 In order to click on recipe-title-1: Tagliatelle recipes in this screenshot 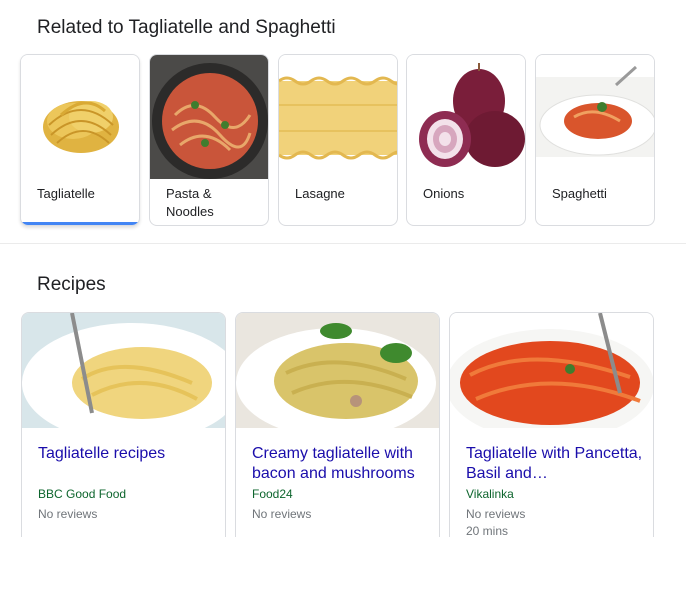, I will do `click(128, 454)`.